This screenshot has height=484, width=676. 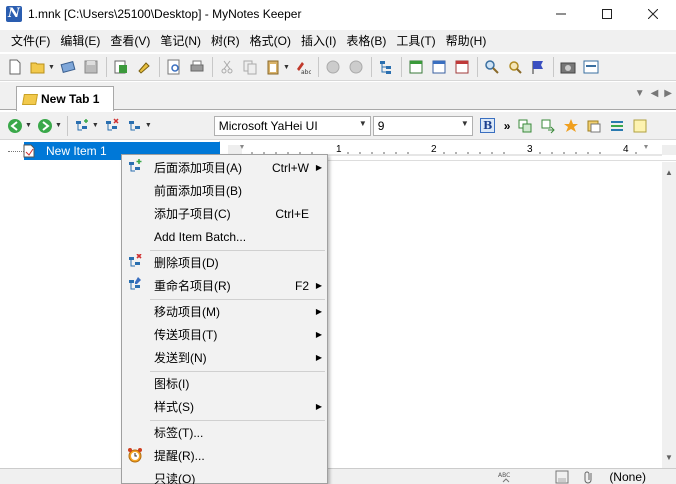 What do you see at coordinates (525, 126) in the screenshot?
I see `move-item-button` at bounding box center [525, 126].